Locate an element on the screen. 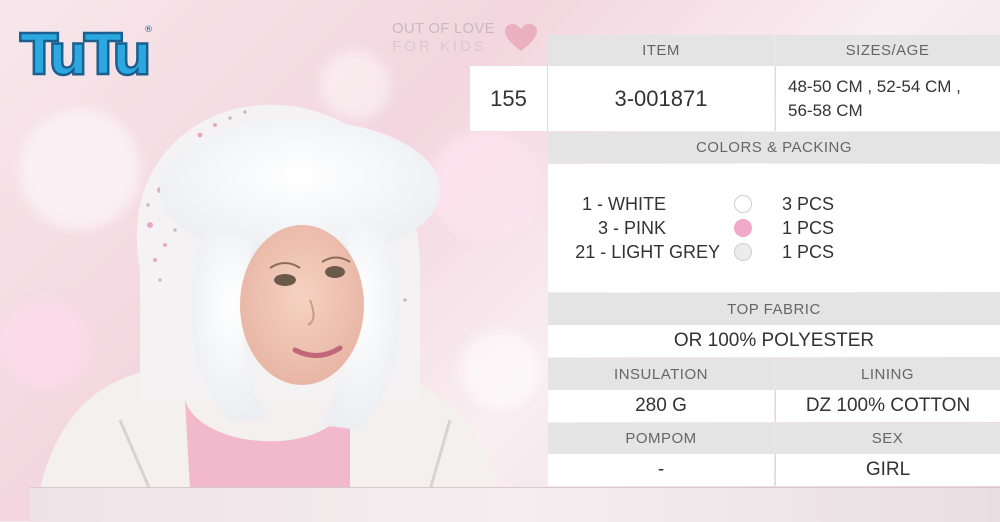 Image resolution: width=1000 pixels, height=522 pixels. color-qty: 3 PCS is located at coordinates (808, 204).